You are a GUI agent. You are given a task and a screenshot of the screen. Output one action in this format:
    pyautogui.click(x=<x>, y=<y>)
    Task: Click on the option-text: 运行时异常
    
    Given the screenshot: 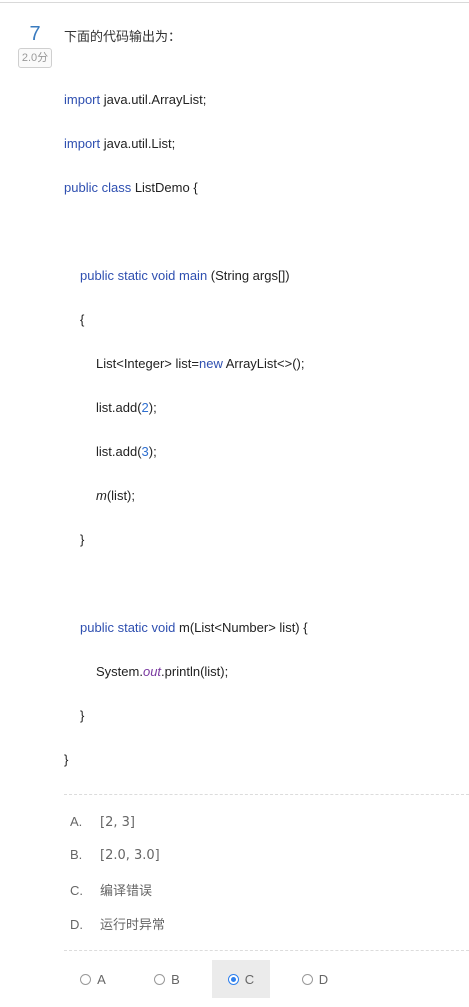 What is the action you would take?
    pyautogui.click(x=133, y=925)
    